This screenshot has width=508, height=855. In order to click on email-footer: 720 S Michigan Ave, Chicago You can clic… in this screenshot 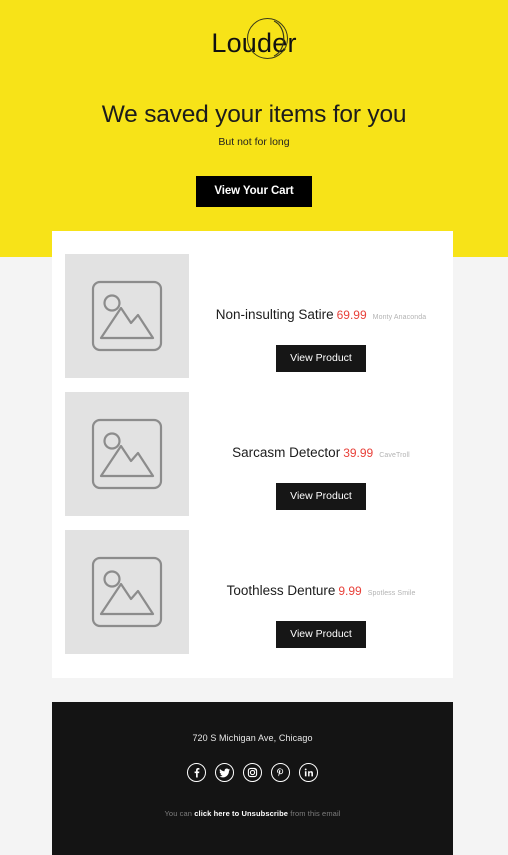, I will do `click(252, 778)`.